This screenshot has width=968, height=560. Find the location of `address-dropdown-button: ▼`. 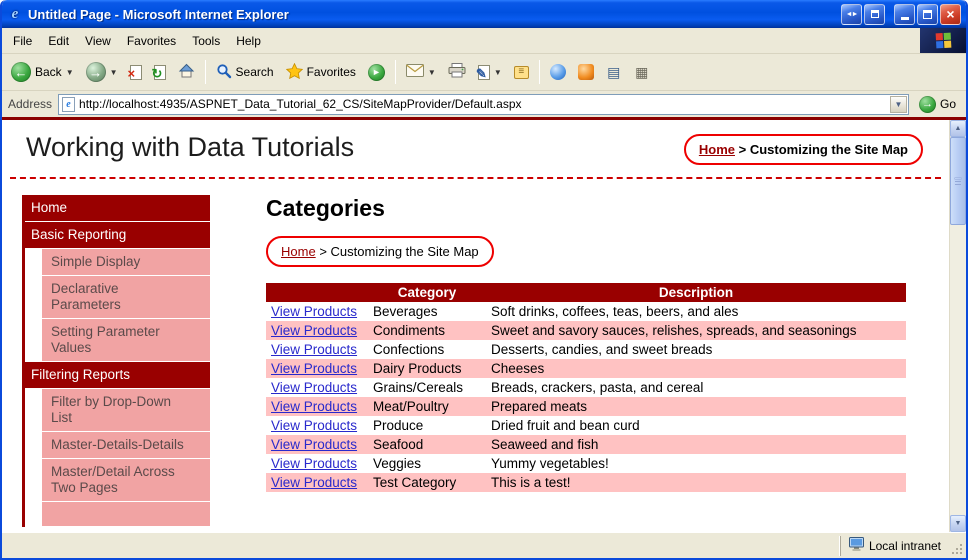

address-dropdown-button: ▼ is located at coordinates (898, 104).